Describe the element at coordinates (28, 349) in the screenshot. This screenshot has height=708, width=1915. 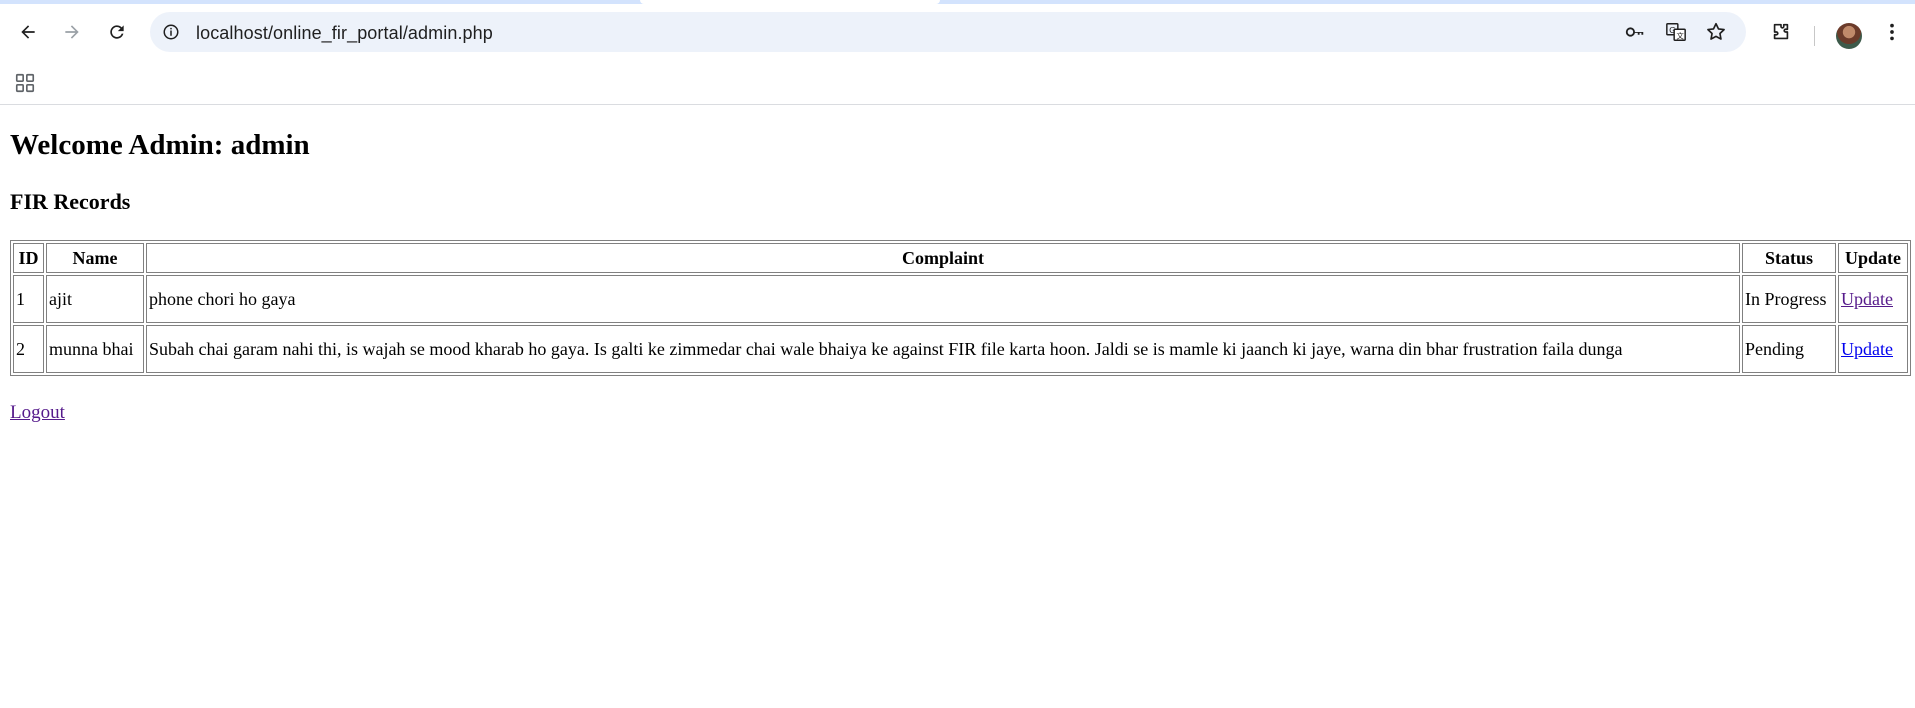
I see `cell-id: 2` at that location.